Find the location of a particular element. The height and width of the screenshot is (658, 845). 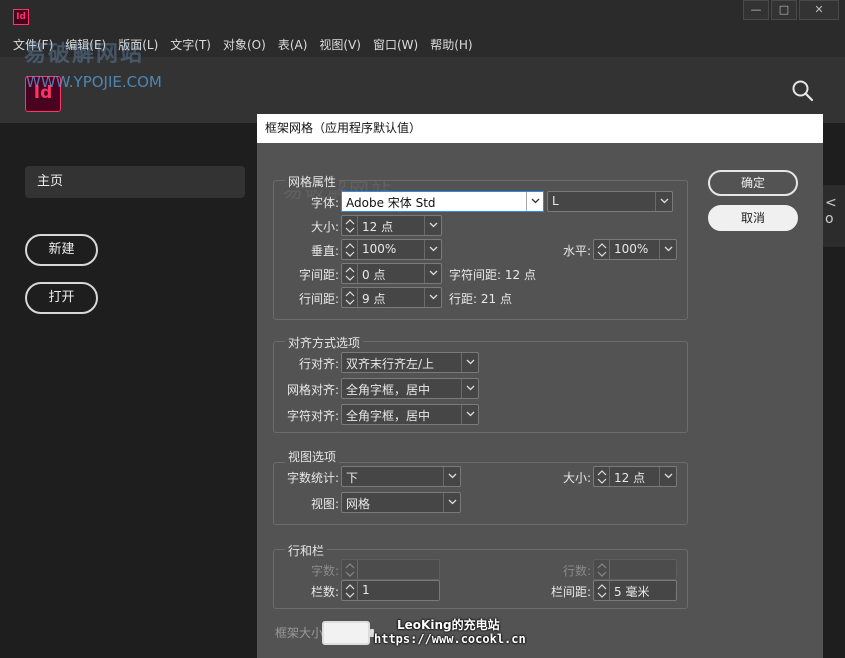

char-align-label: 字符对齐: is located at coordinates (312, 416).